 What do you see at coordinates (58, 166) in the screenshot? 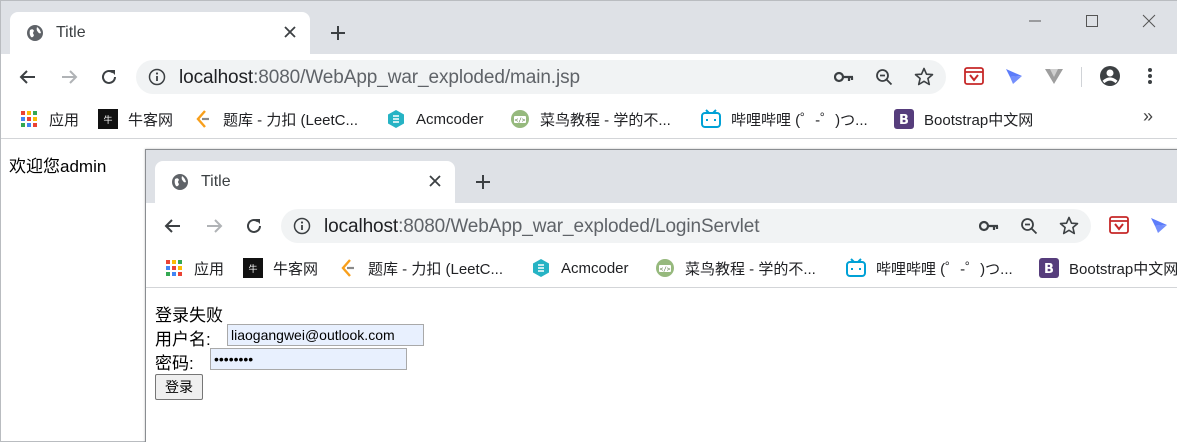
I see `welcome-message: 欢迎您admin` at bounding box center [58, 166].